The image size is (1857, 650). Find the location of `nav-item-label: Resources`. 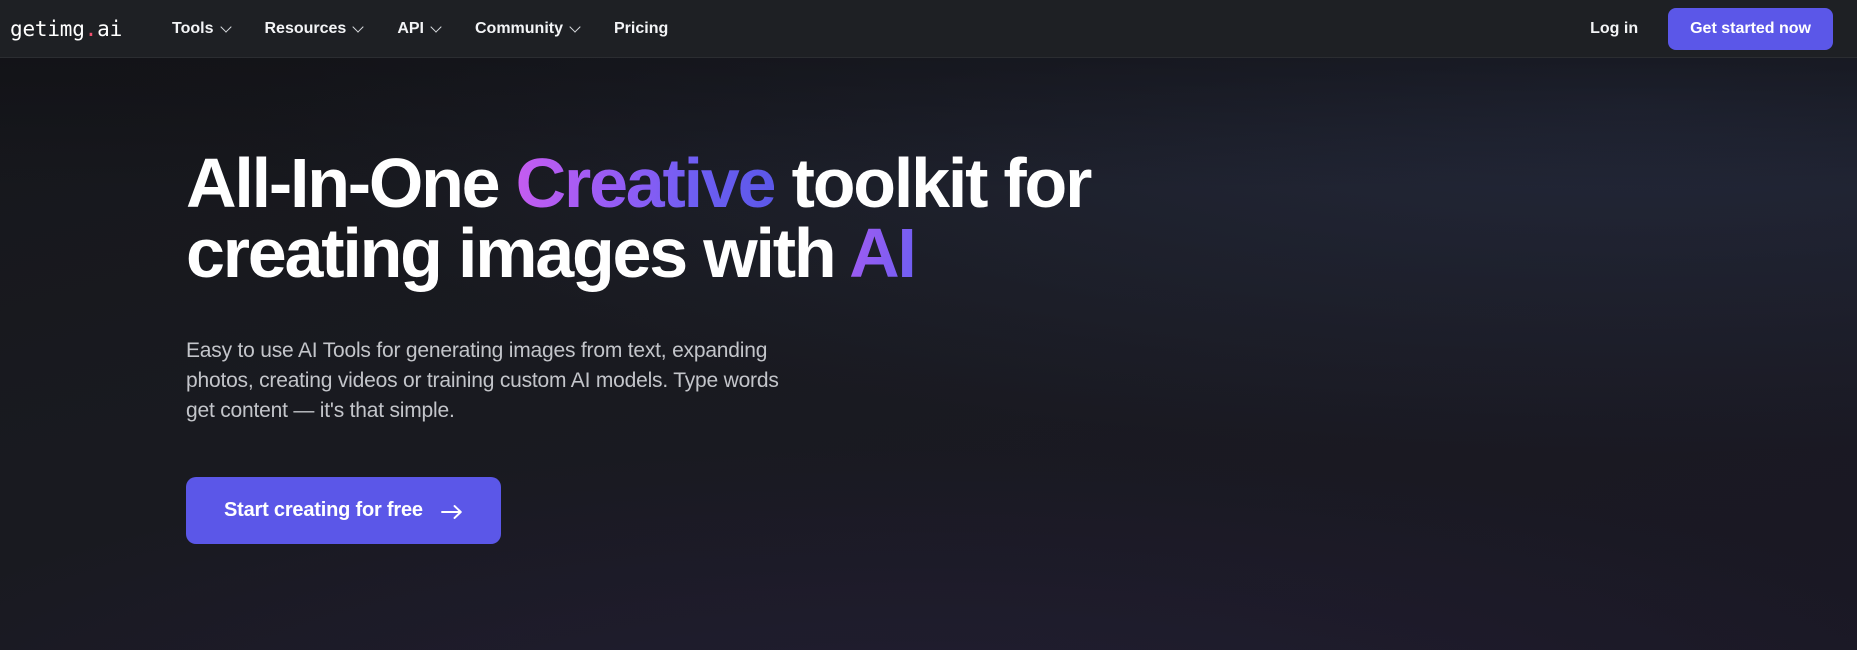

nav-item-label: Resources is located at coordinates (305, 28).